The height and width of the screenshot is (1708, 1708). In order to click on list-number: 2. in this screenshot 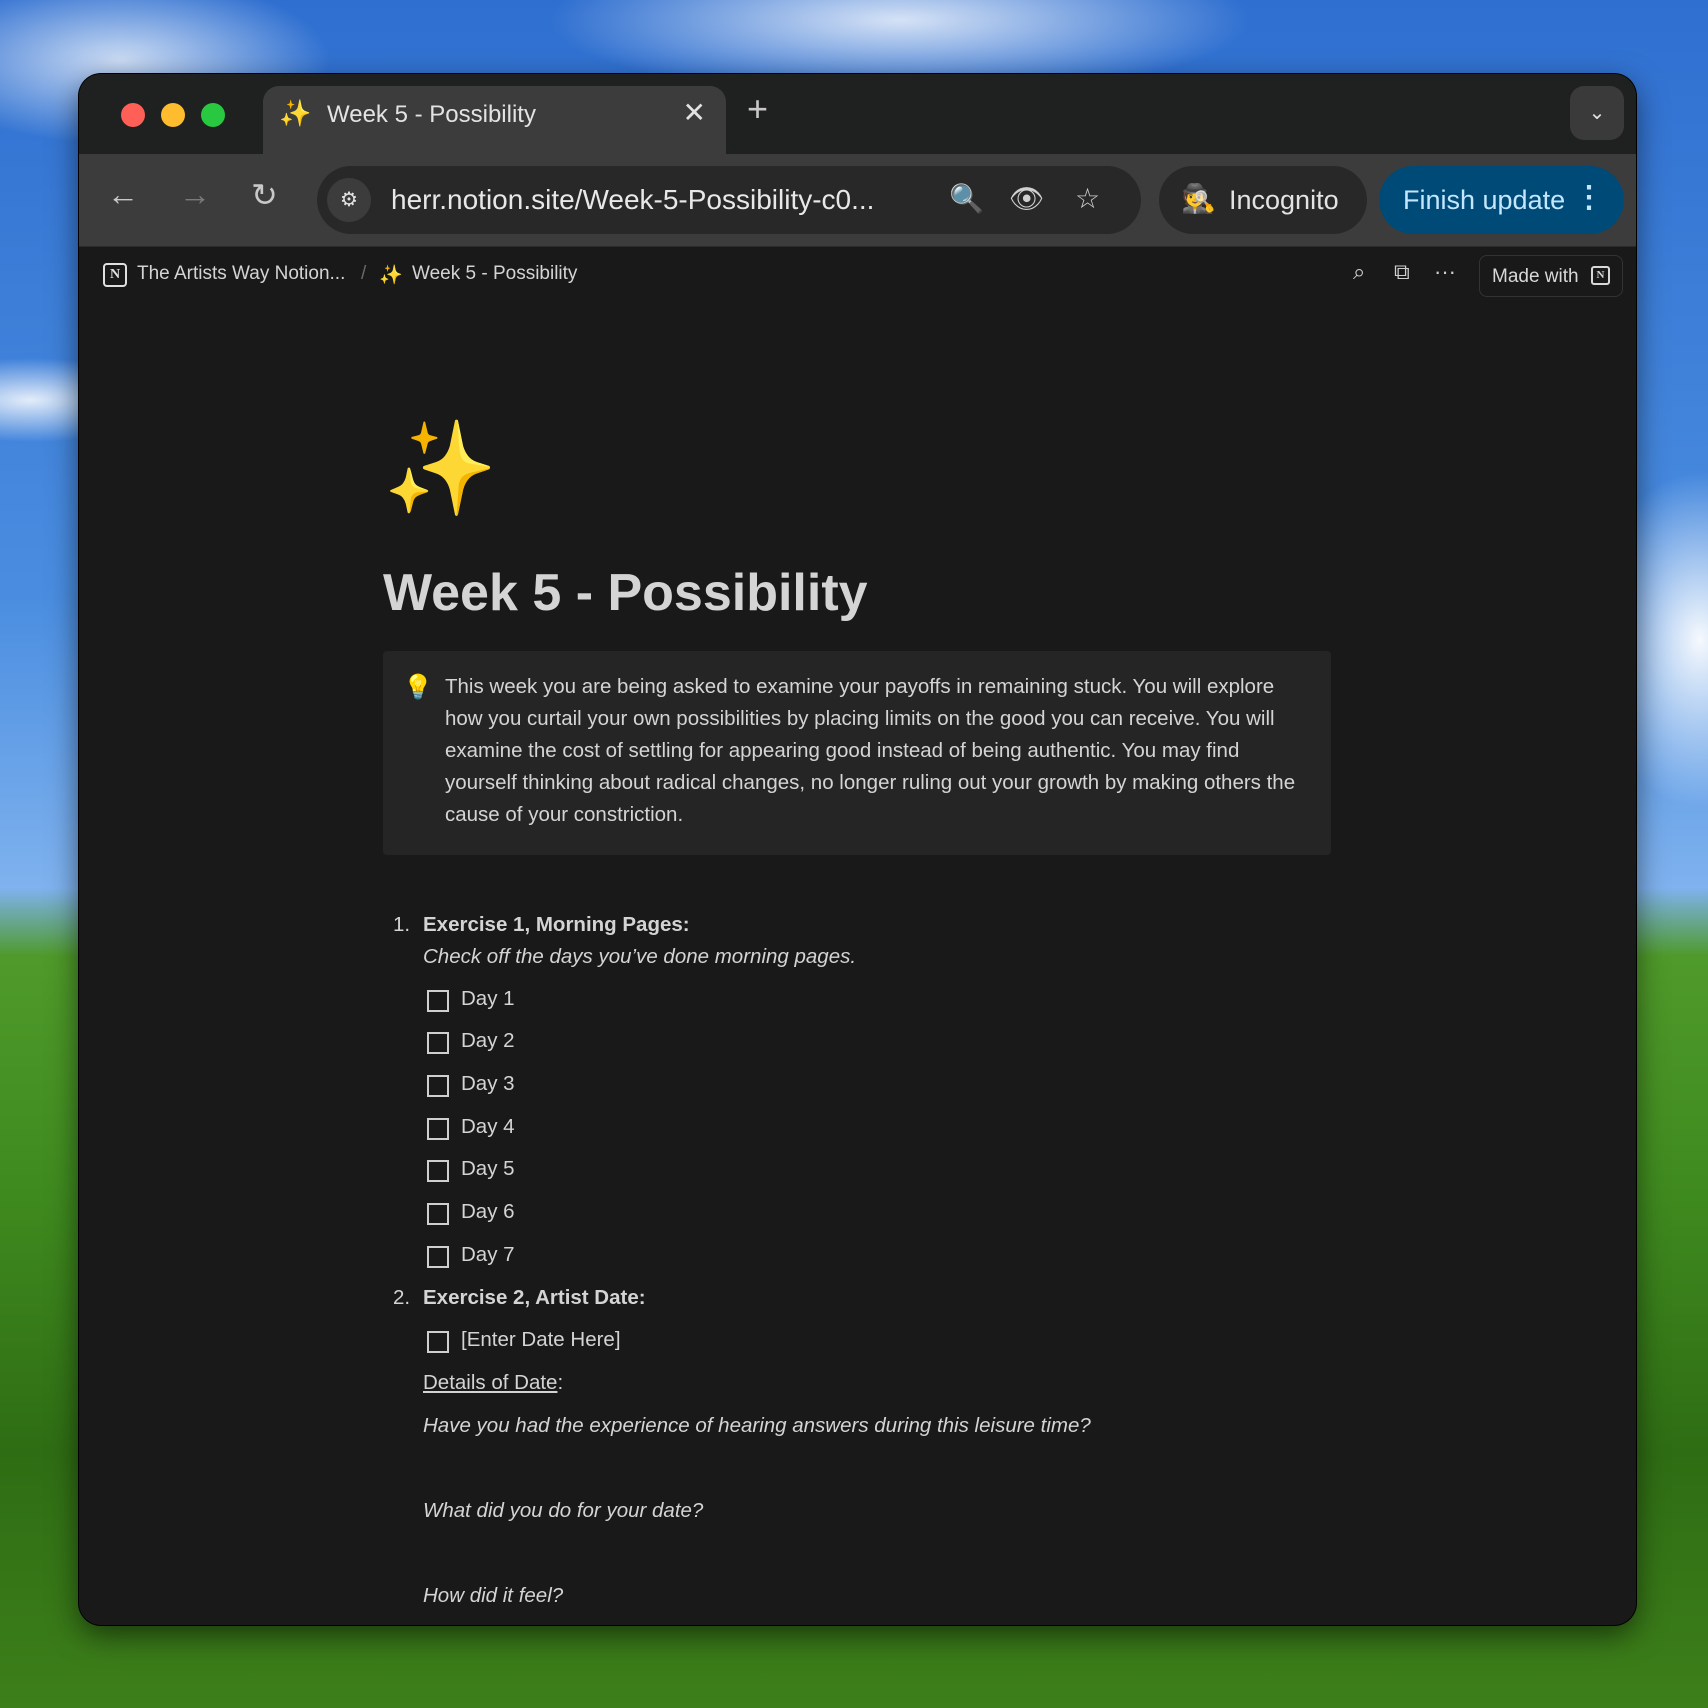, I will do `click(402, 1297)`.